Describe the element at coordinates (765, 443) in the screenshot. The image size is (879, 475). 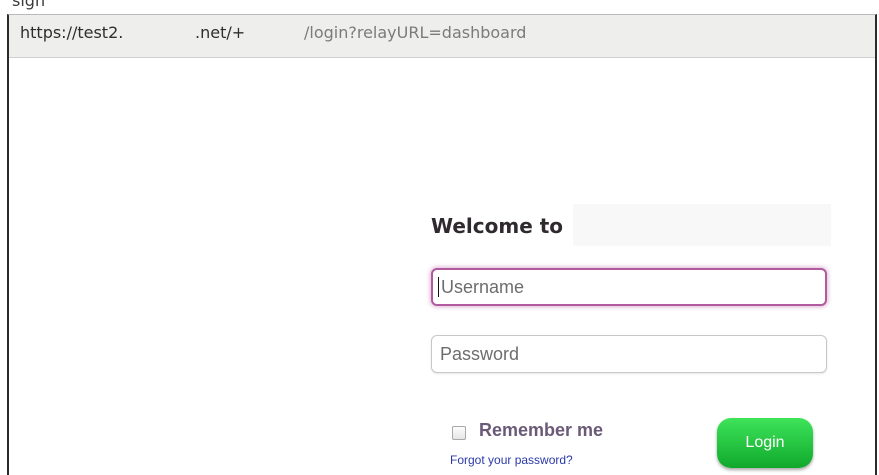
I see `login-button: Login` at that location.